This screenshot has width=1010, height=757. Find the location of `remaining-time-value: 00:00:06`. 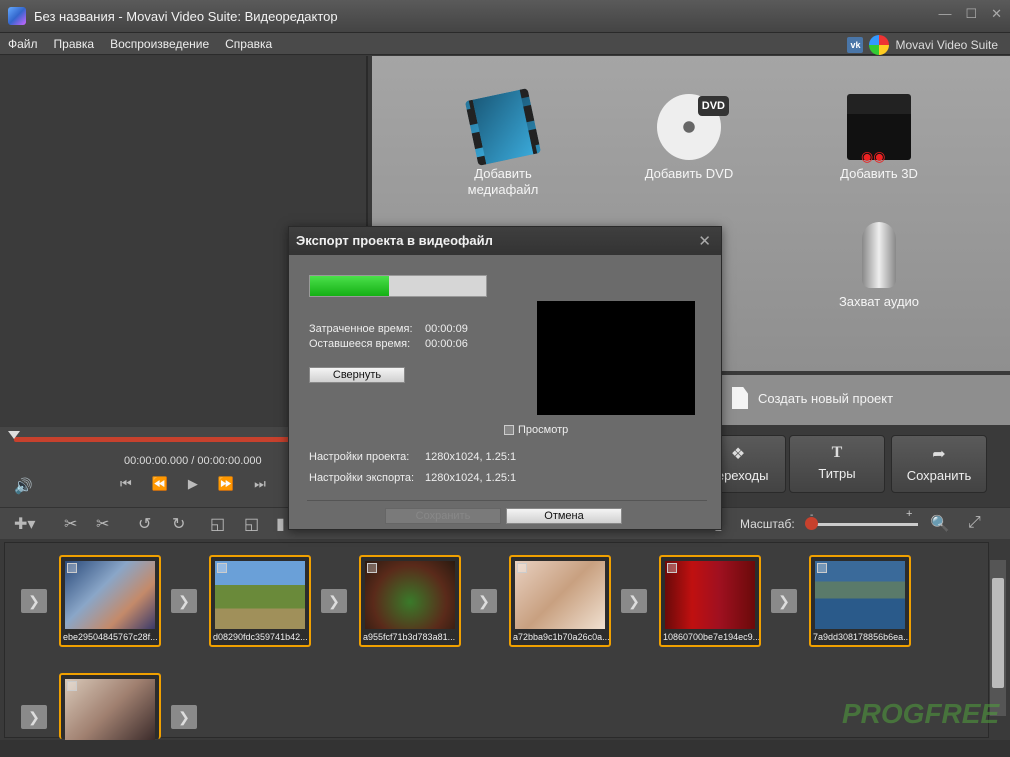

remaining-time-value: 00:00:06 is located at coordinates (446, 344).